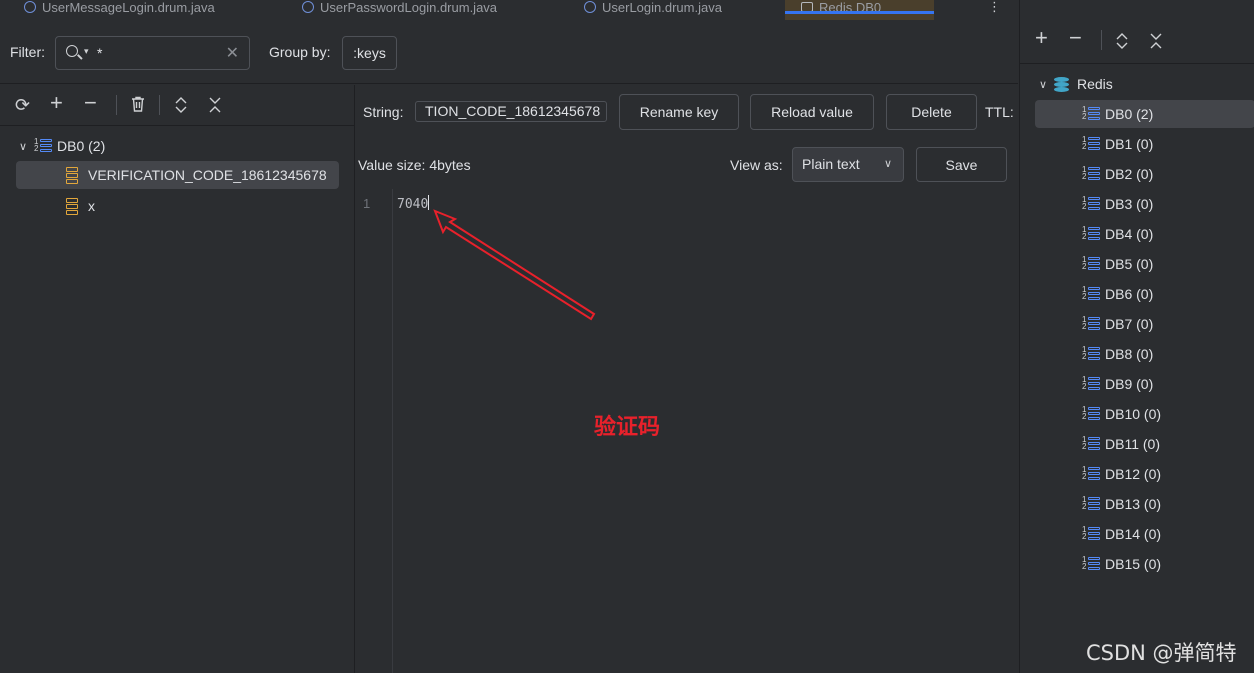 This screenshot has height=673, width=1254. I want to click on tree-db-item: 1 2 DB2 (0), so click(1117, 174).